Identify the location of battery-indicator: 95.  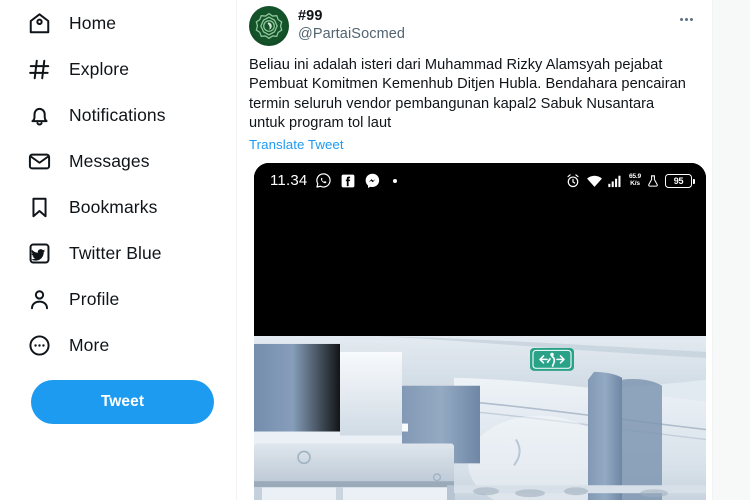
(680, 180).